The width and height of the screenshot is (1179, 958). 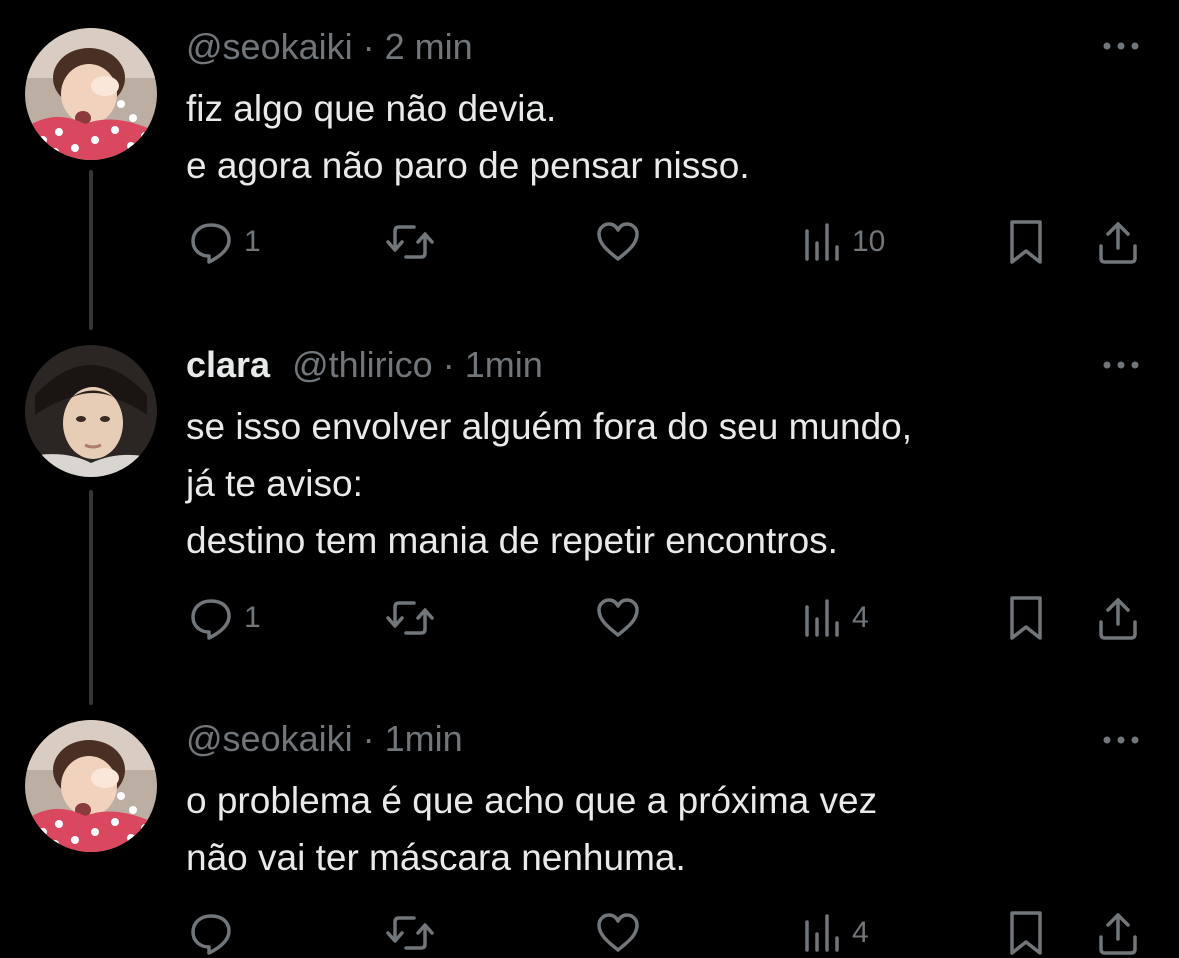 I want to click on tweet-header: clara @thlirico · 1min, so click(x=364, y=365).